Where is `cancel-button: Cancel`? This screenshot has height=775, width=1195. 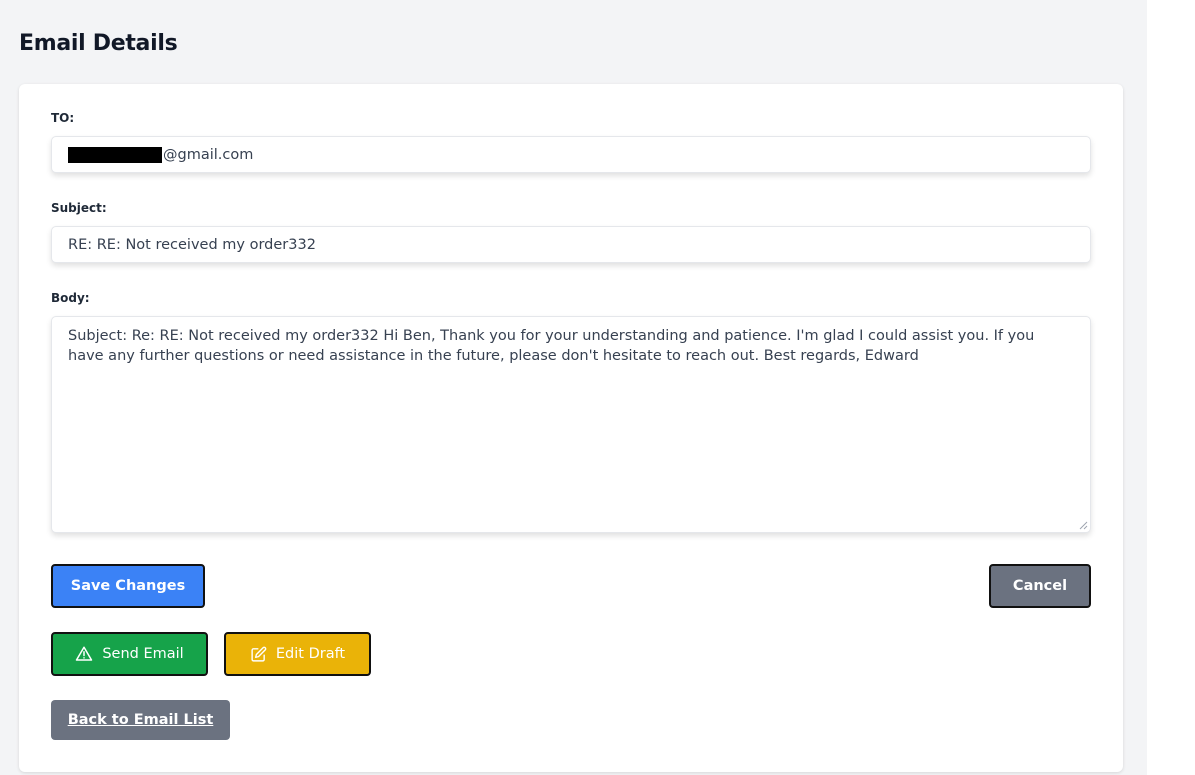 cancel-button: Cancel is located at coordinates (1040, 586).